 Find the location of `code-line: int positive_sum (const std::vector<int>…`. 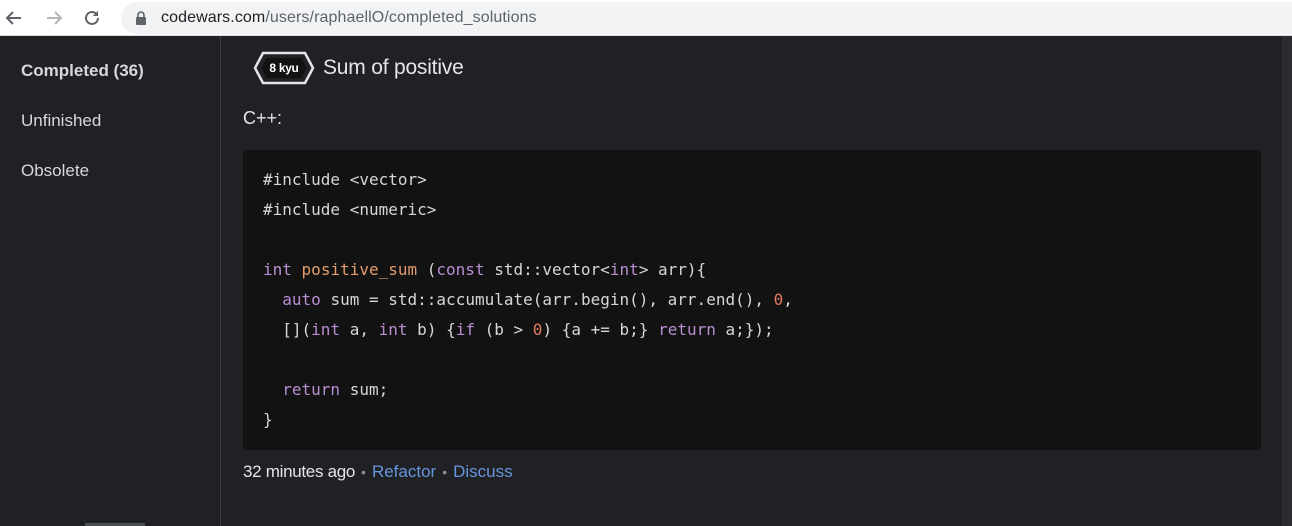

code-line: int positive_sum (const std::vector<int>… is located at coordinates (485, 269).